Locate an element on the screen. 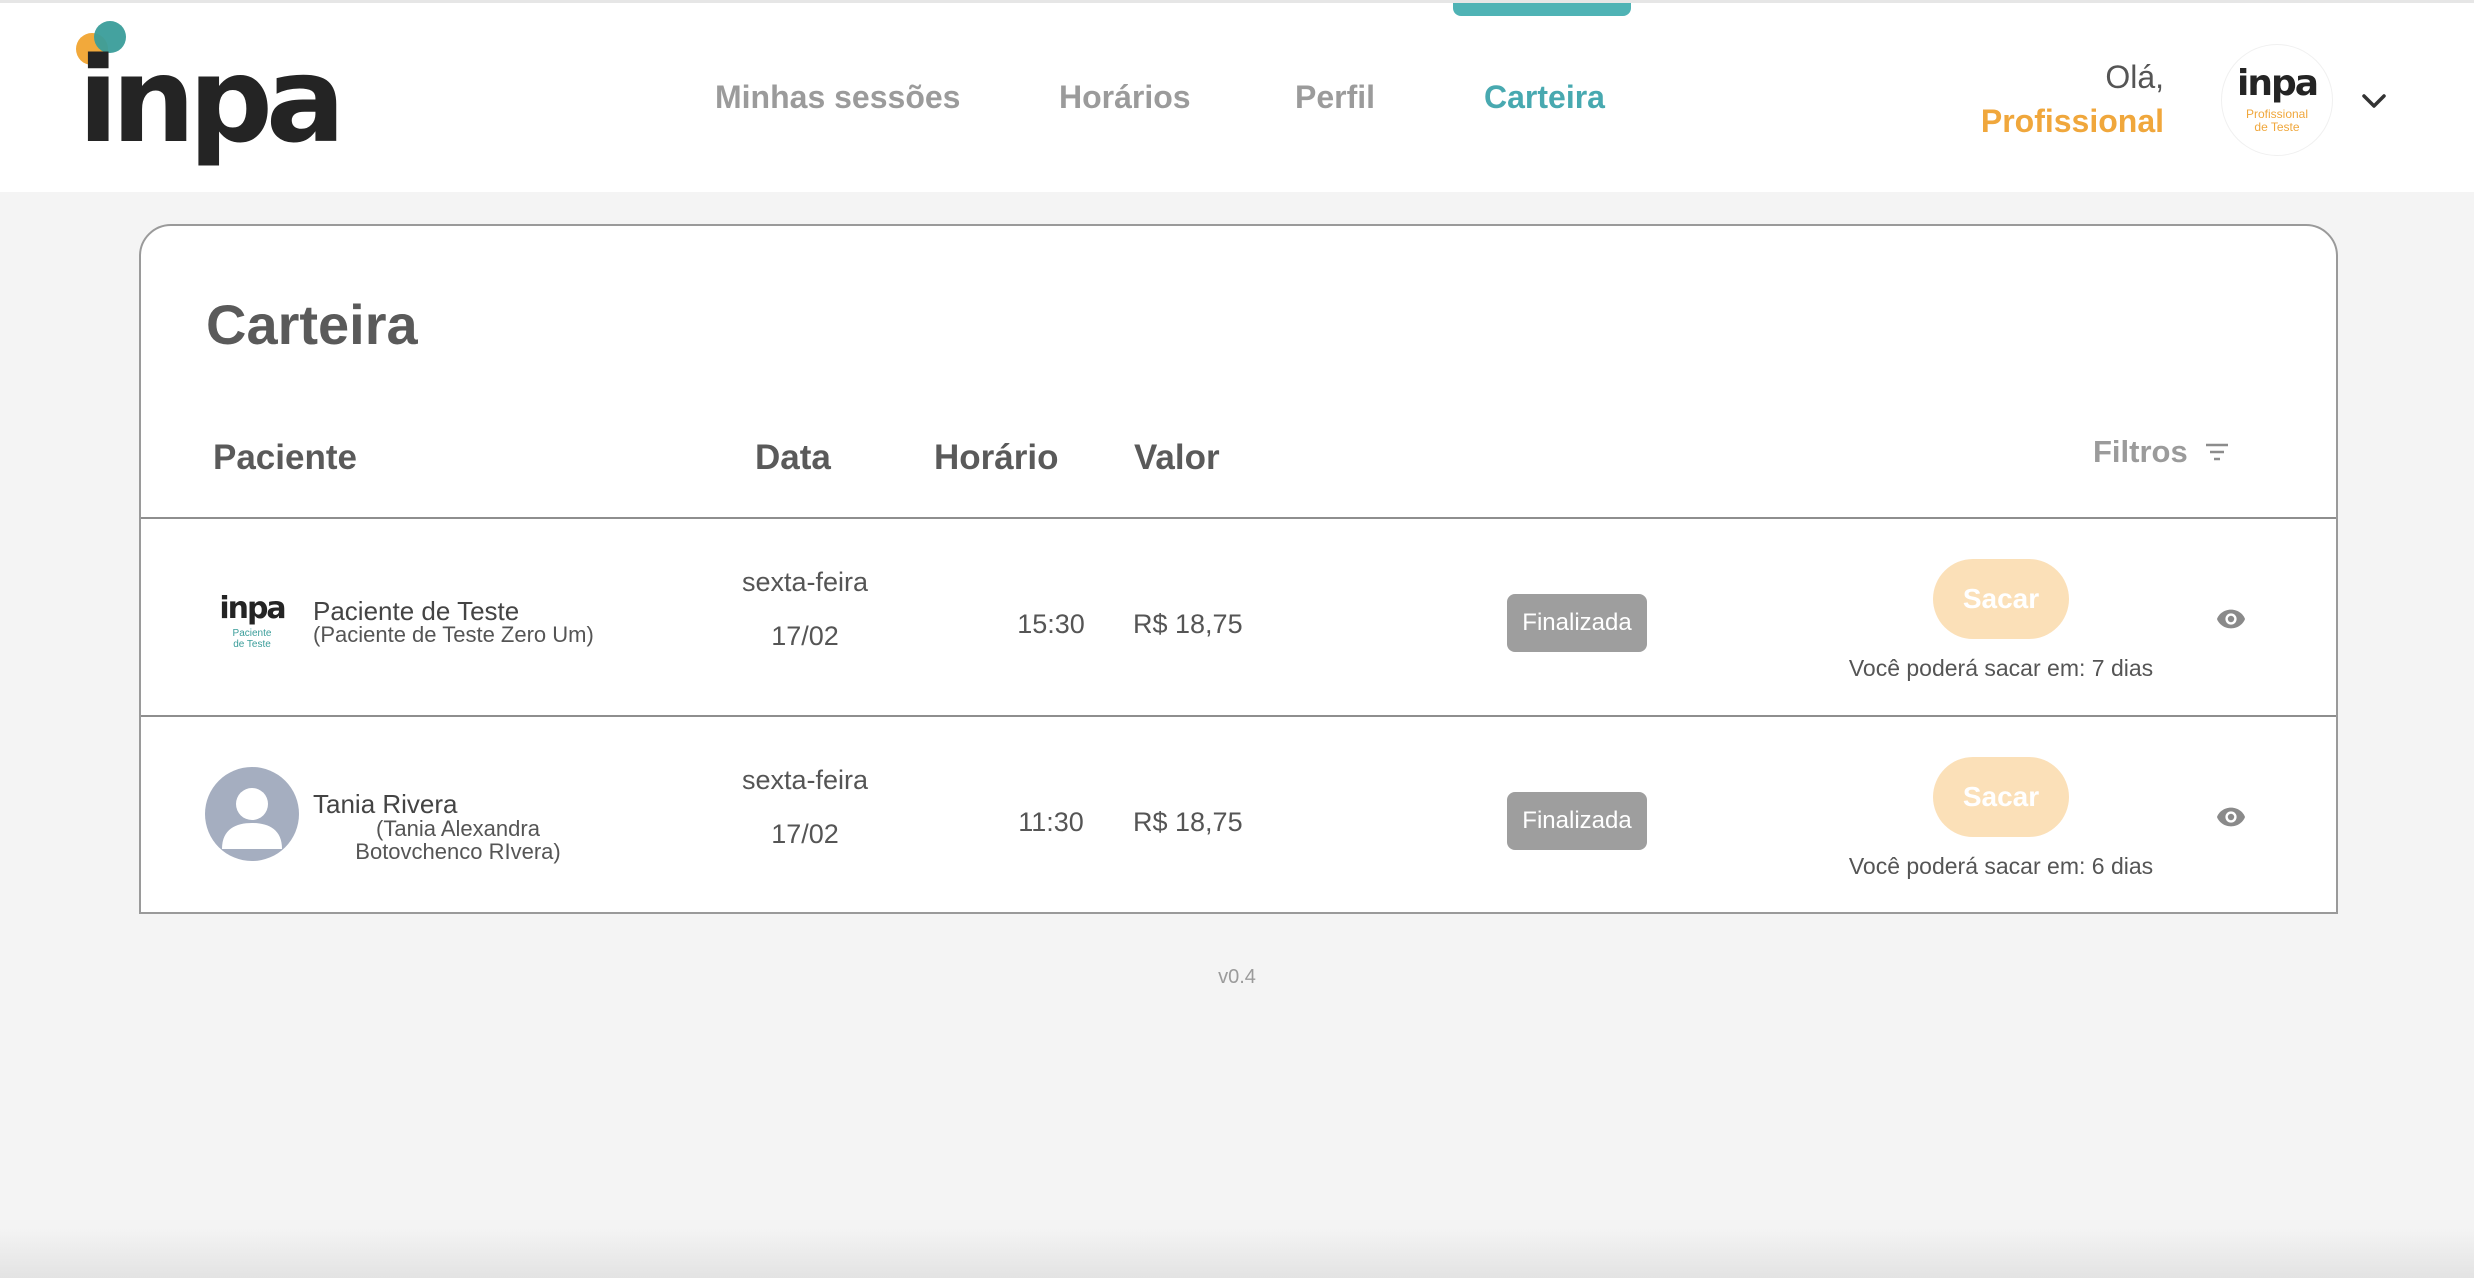 The width and height of the screenshot is (2474, 1278). active-tab-indicator is located at coordinates (1542, 9).